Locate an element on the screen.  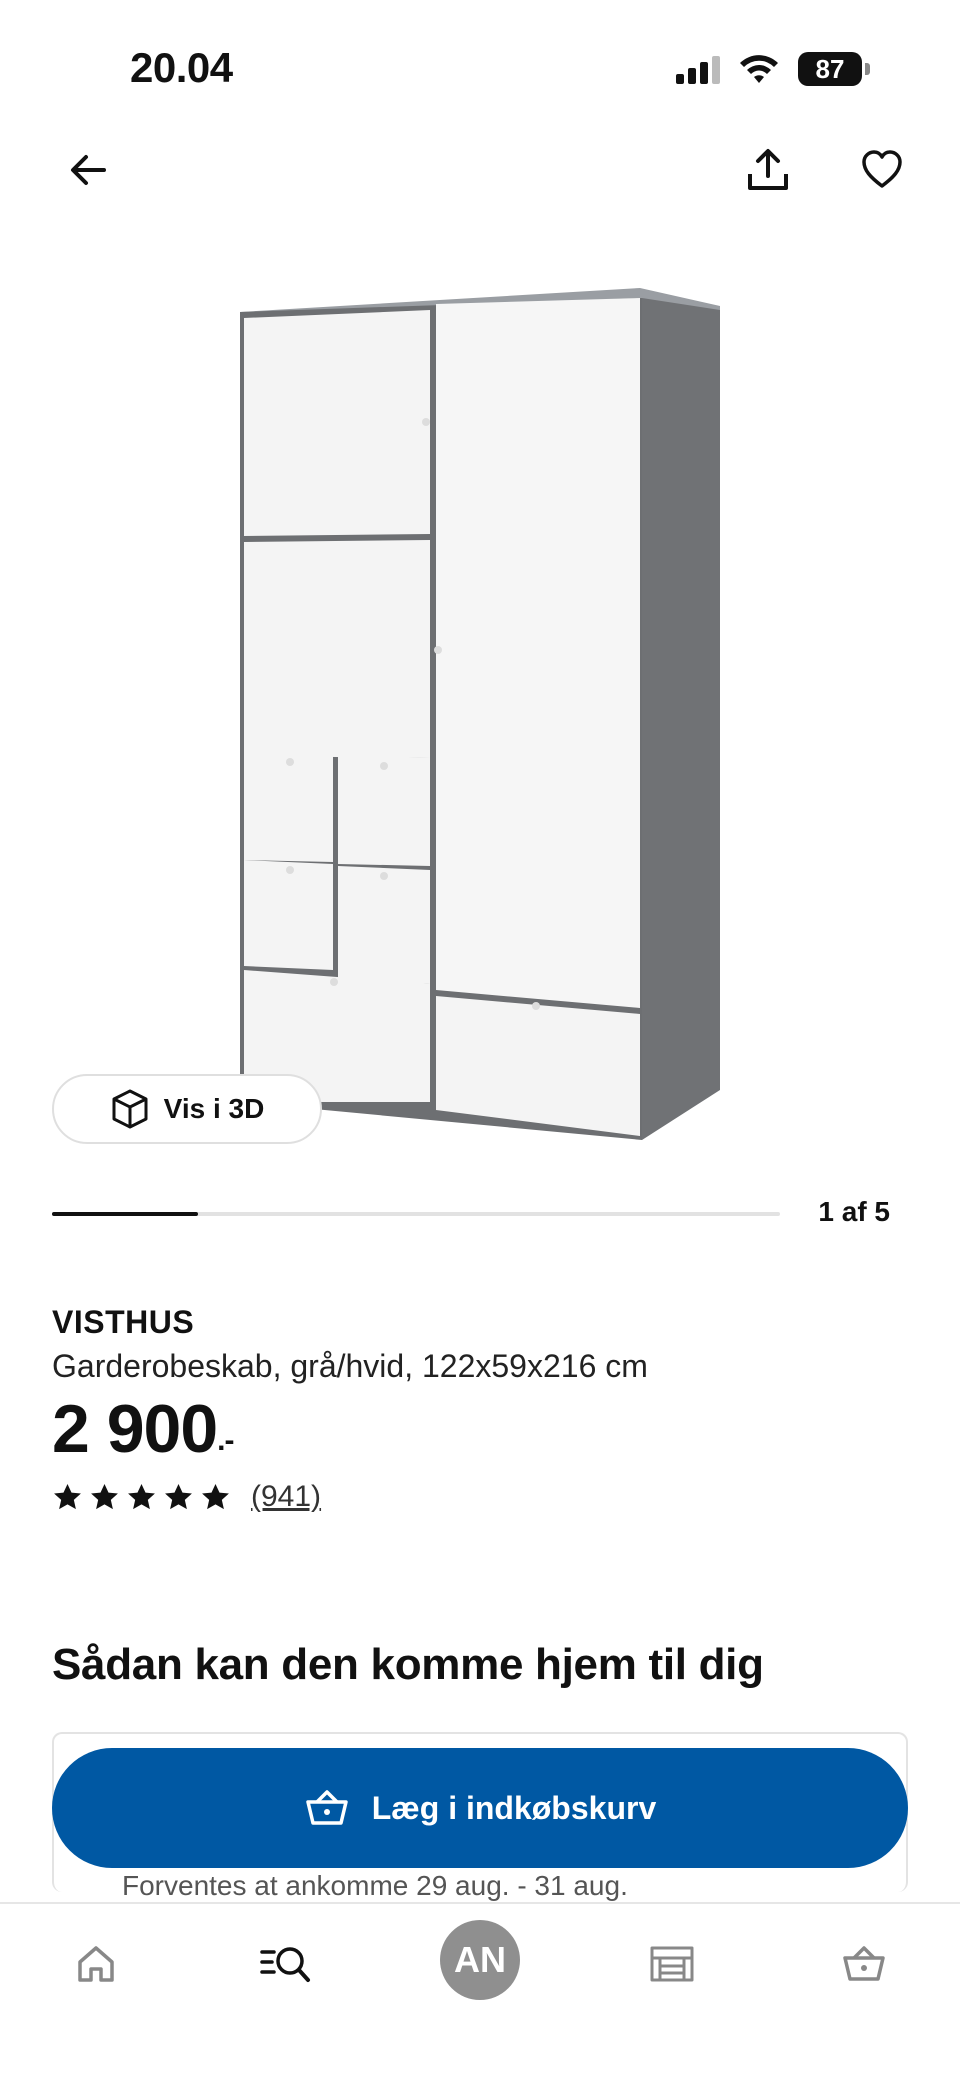
battery-level: 87 is located at coordinates (830, 69).